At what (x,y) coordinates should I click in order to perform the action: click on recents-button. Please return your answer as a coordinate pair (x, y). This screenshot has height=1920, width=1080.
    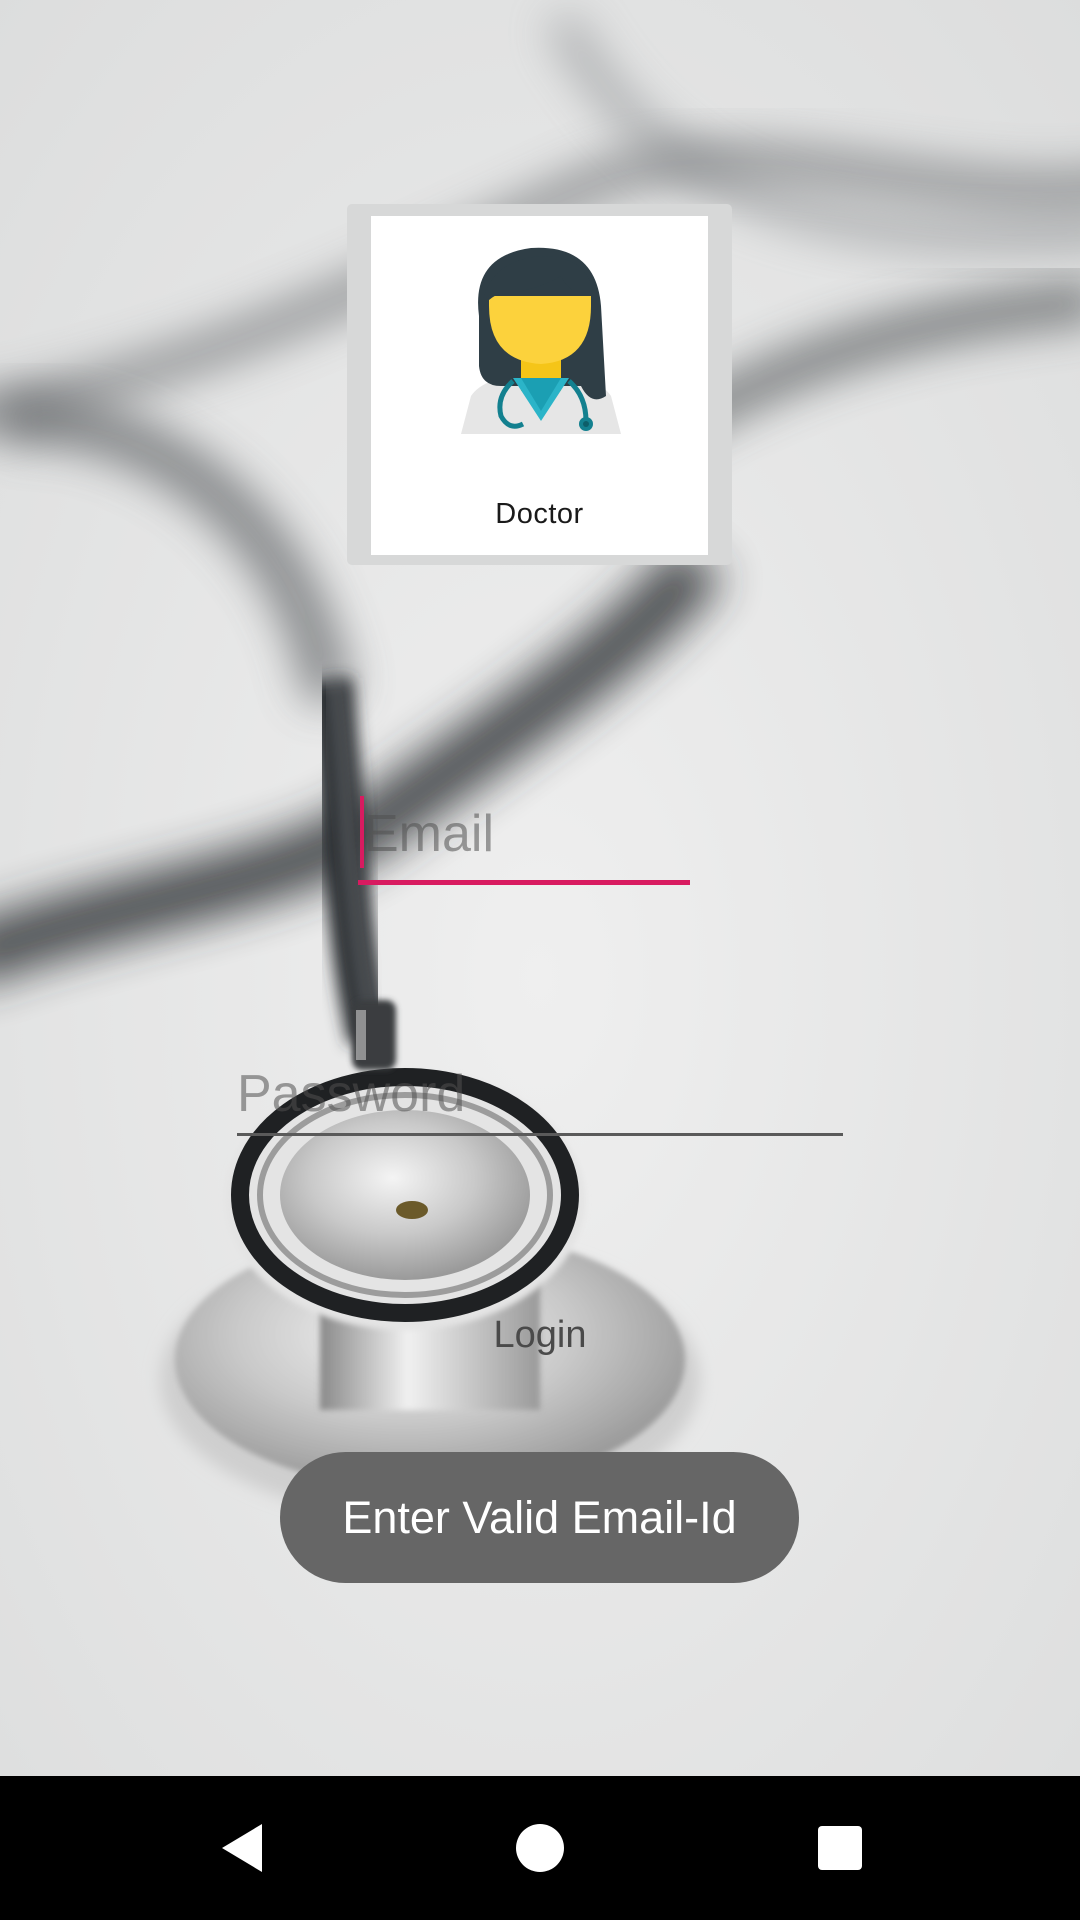
    Looking at the image, I should click on (840, 1848).